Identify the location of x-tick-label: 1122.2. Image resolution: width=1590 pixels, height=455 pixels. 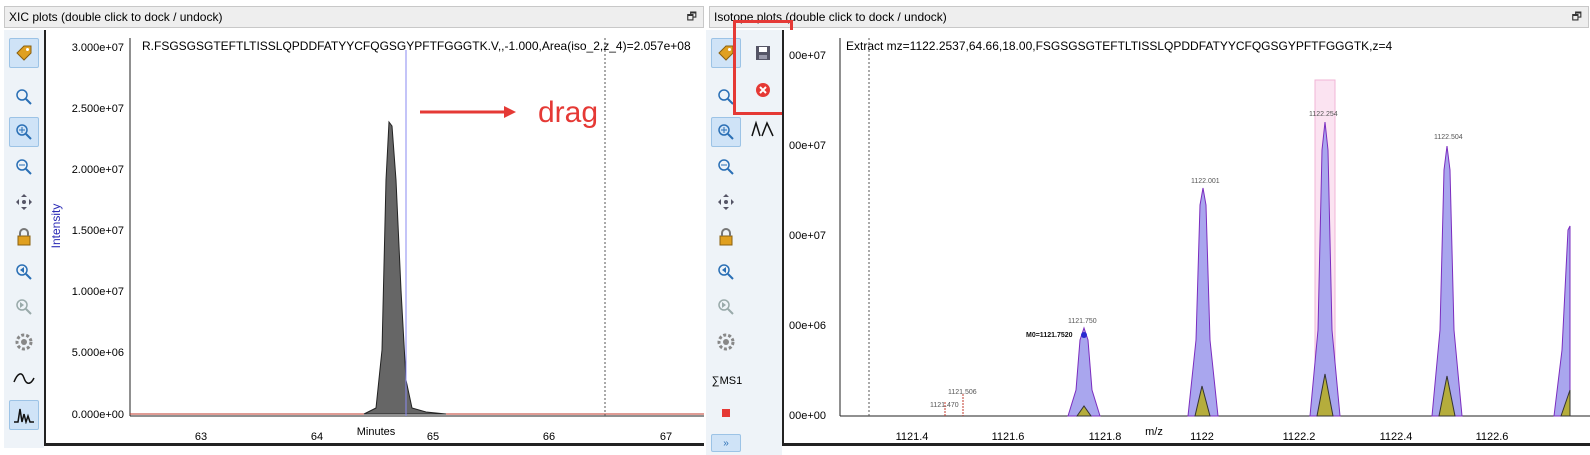
(1299, 437).